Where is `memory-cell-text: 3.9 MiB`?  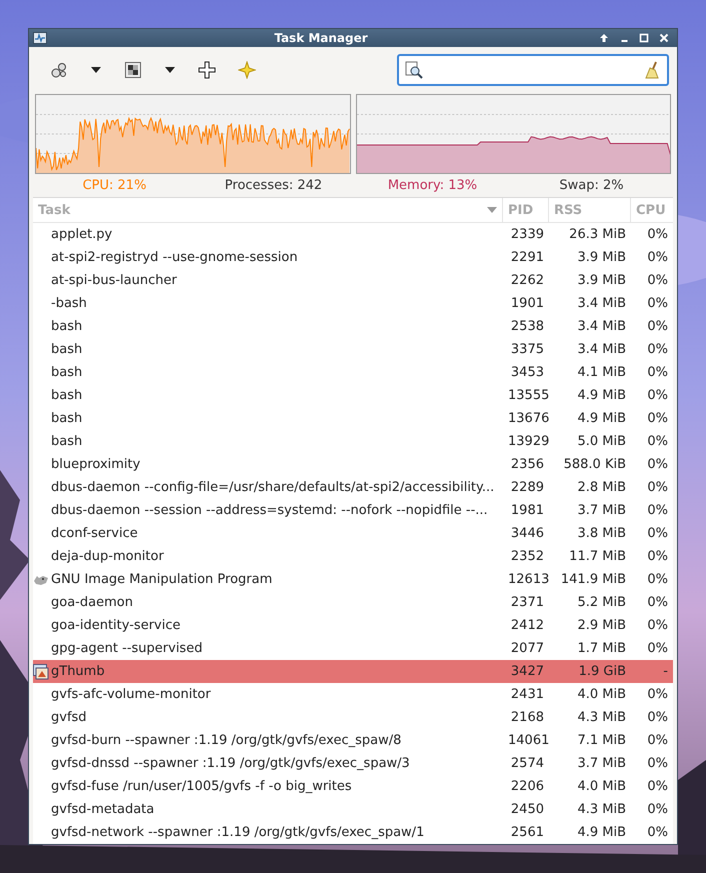
memory-cell-text: 3.9 MiB is located at coordinates (601, 258).